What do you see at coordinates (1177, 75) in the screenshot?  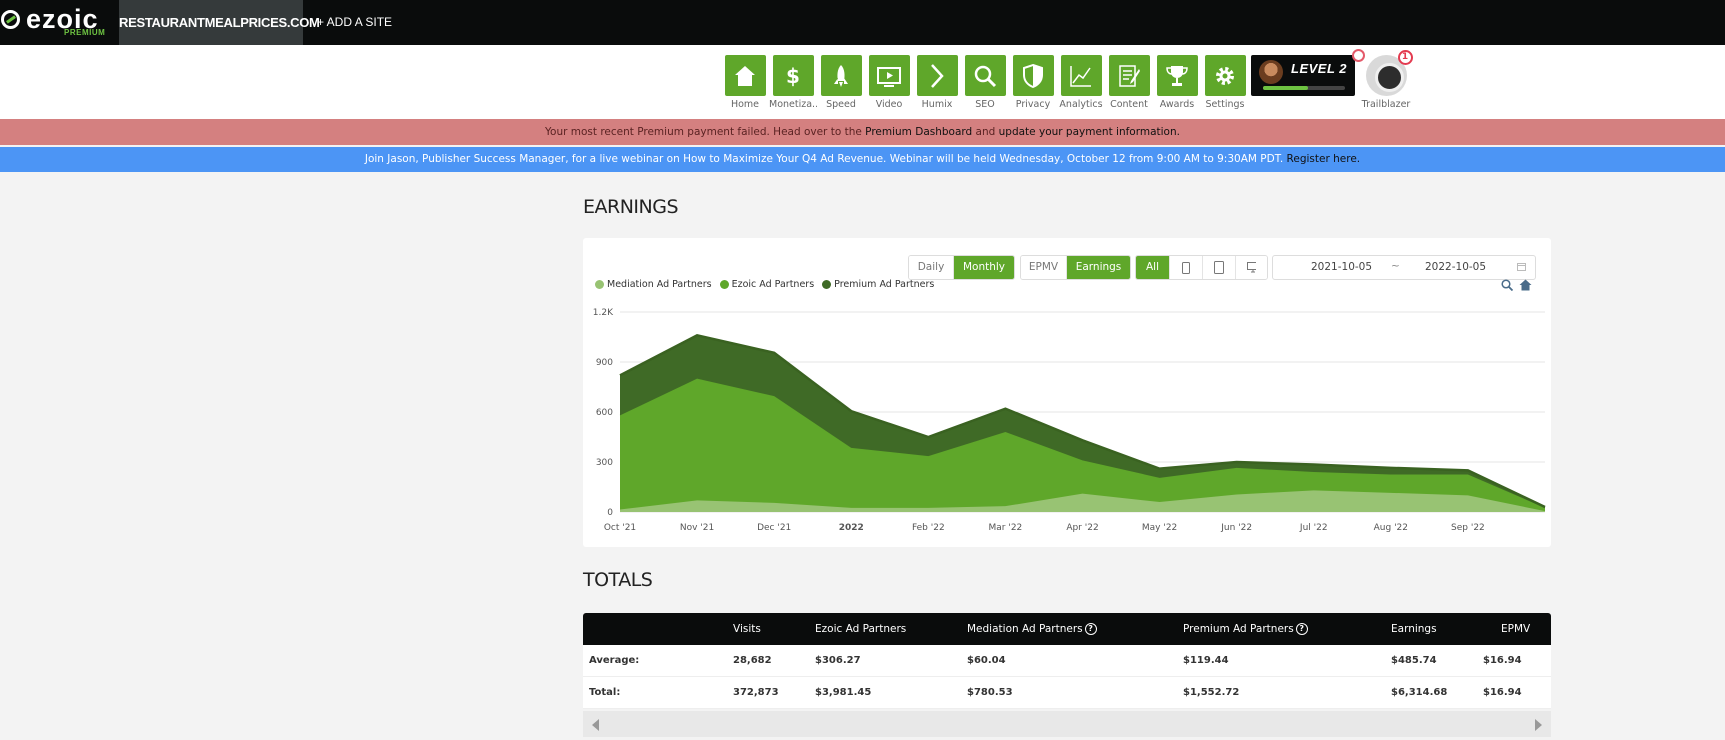 I see `trophy-icon` at bounding box center [1177, 75].